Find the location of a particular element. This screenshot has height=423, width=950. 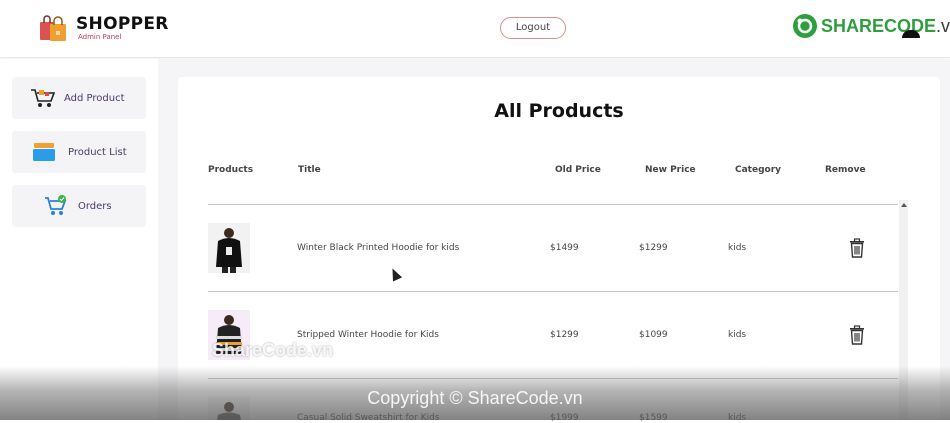

scroll-up-arrow-icon is located at coordinates (904, 205).